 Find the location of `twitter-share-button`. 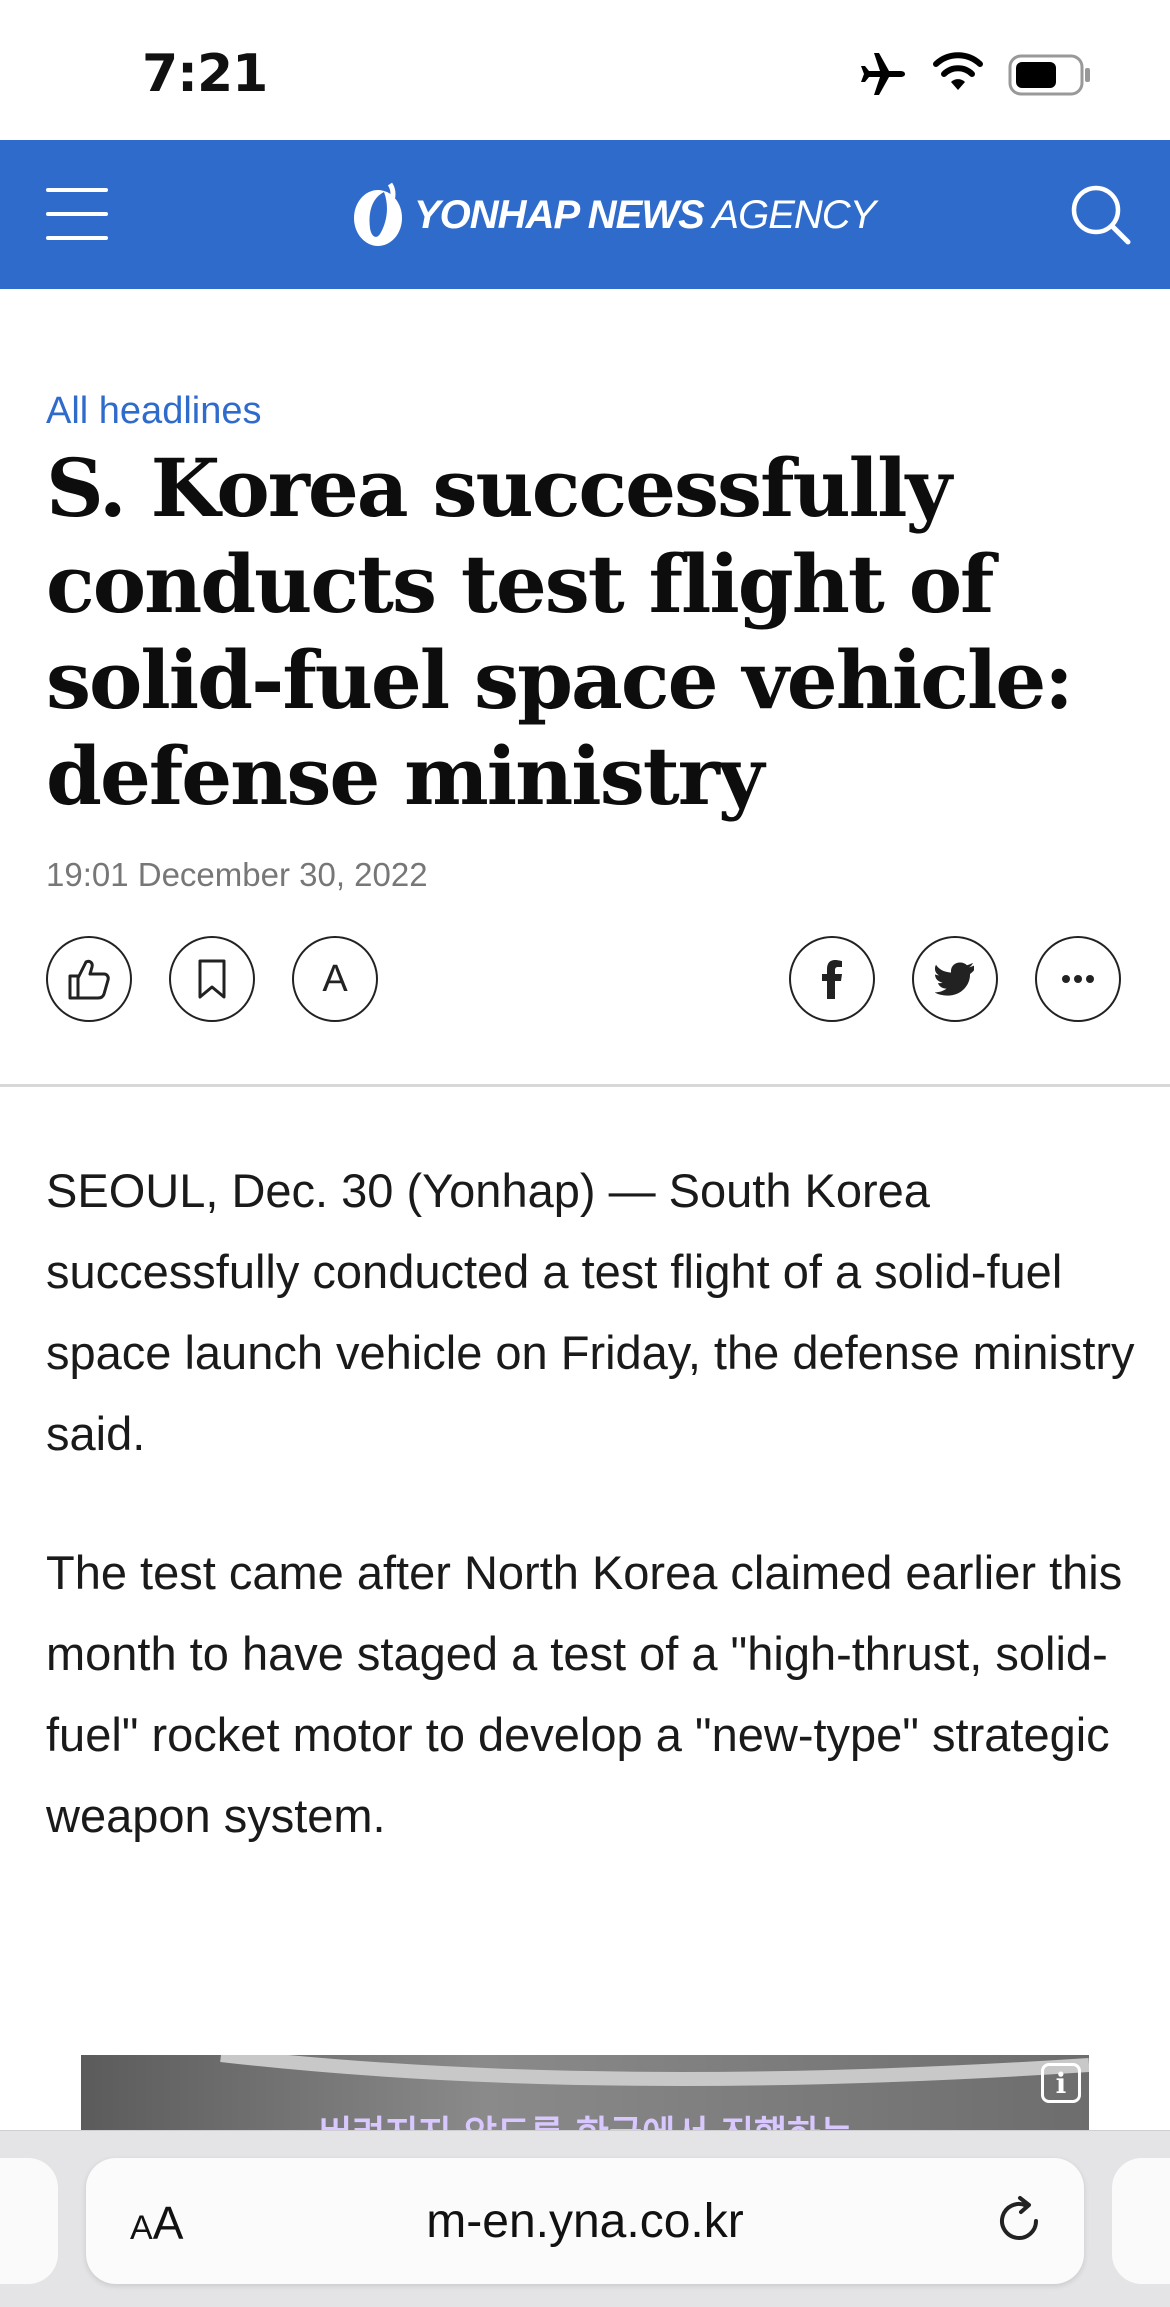

twitter-share-button is located at coordinates (955, 979).